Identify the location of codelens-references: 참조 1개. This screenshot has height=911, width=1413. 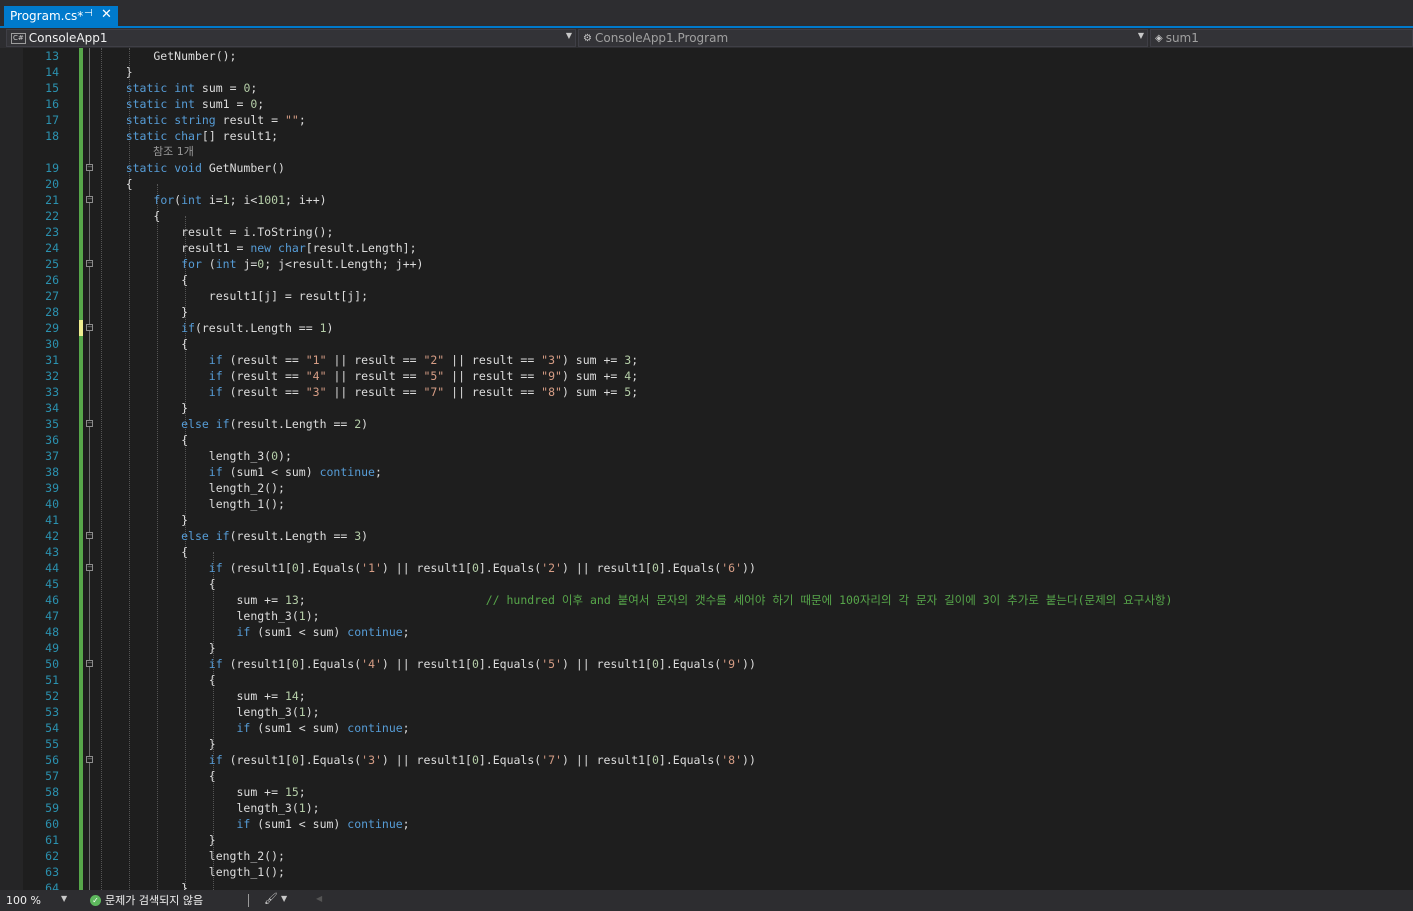
(173, 152).